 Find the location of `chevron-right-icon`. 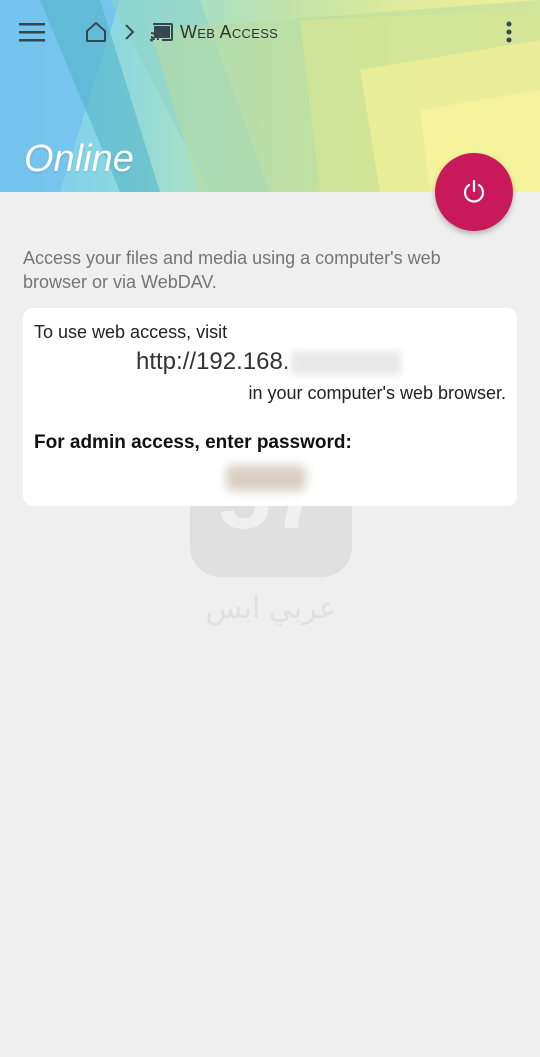

chevron-right-icon is located at coordinates (130, 32).